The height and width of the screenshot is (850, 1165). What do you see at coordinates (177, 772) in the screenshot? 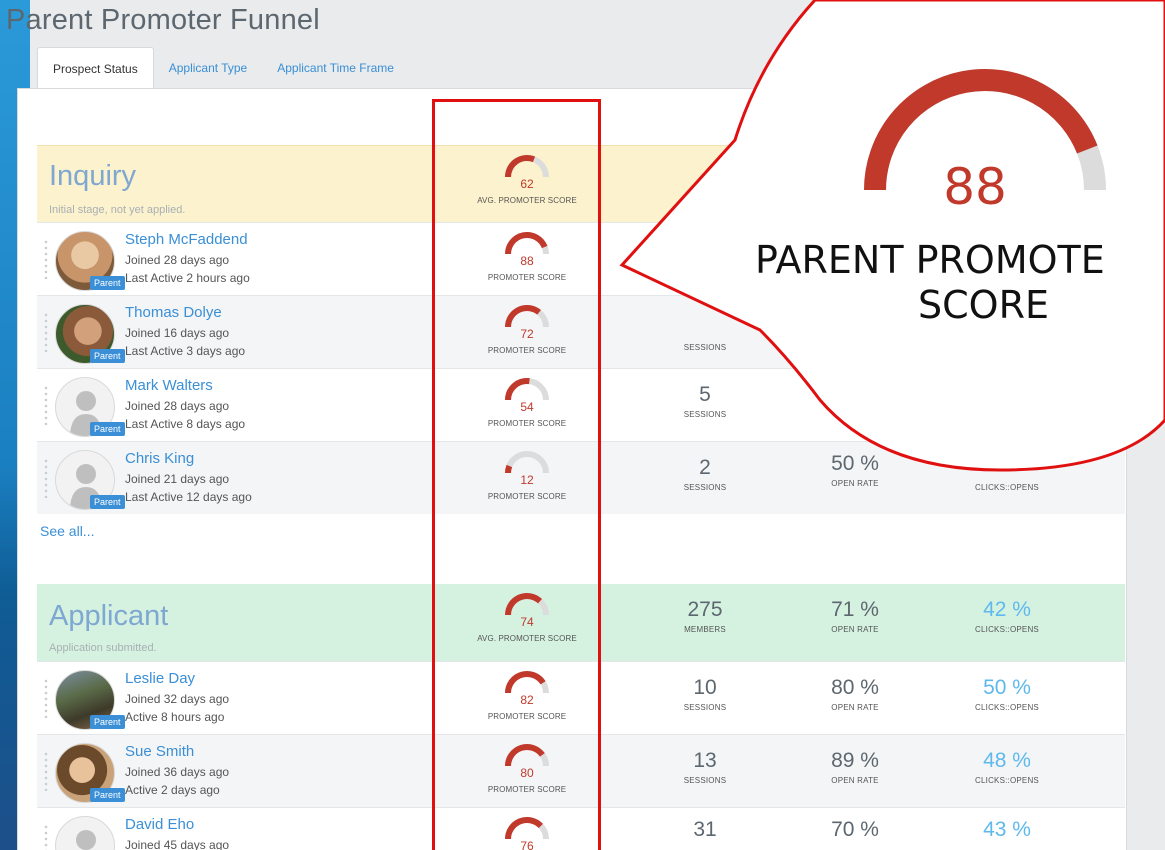
I see `joined-text: Joined 36 days ago` at bounding box center [177, 772].